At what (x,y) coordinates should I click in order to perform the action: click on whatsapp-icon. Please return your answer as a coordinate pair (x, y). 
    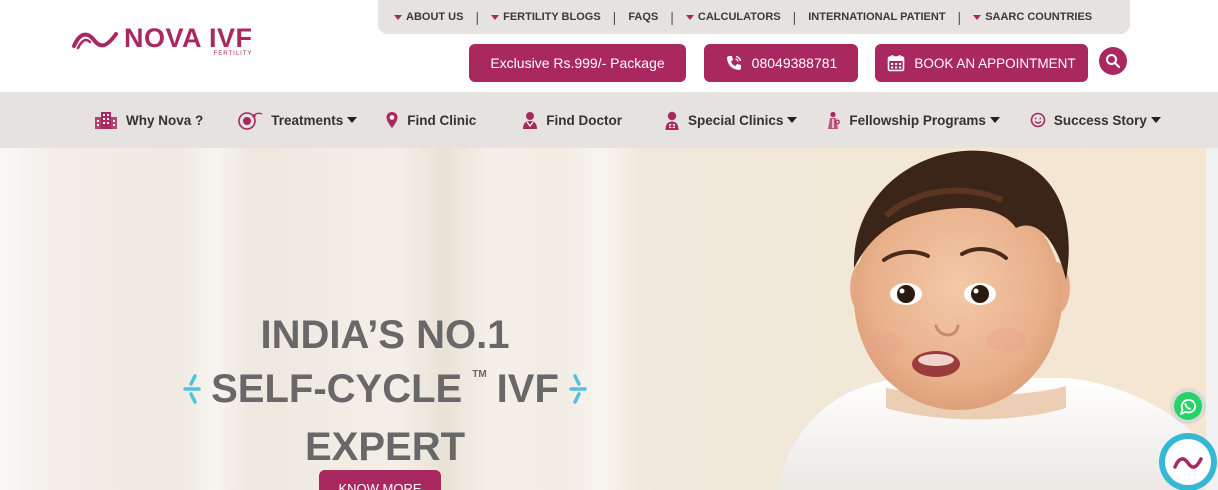
    Looking at the image, I should click on (1188, 406).